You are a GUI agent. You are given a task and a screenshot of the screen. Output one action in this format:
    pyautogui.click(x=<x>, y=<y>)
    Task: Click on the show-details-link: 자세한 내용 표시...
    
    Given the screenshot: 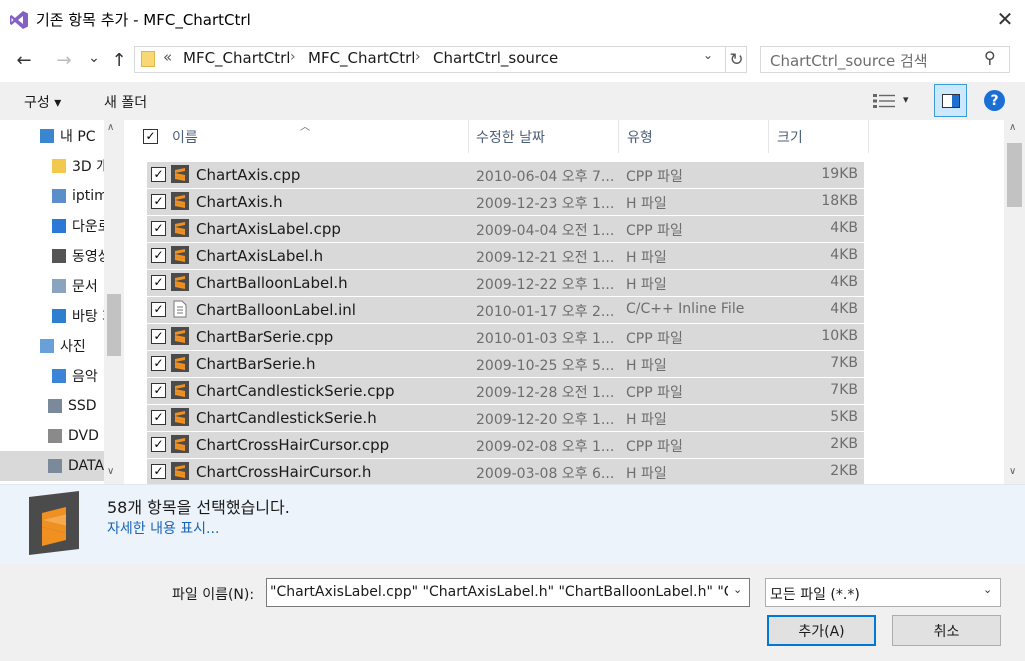 What is the action you would take?
    pyautogui.click(x=163, y=528)
    